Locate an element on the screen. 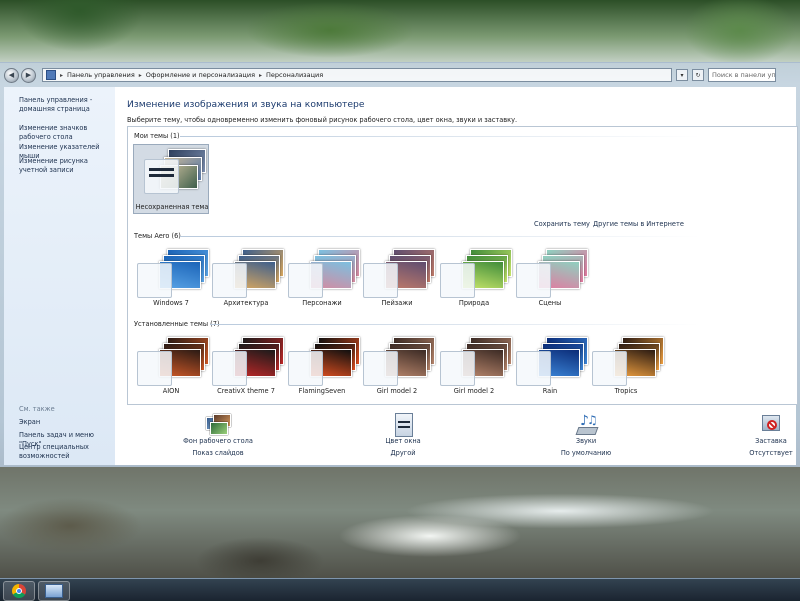 This screenshot has height=601, width=800. theme-tile: Природа is located at coordinates (474, 280).